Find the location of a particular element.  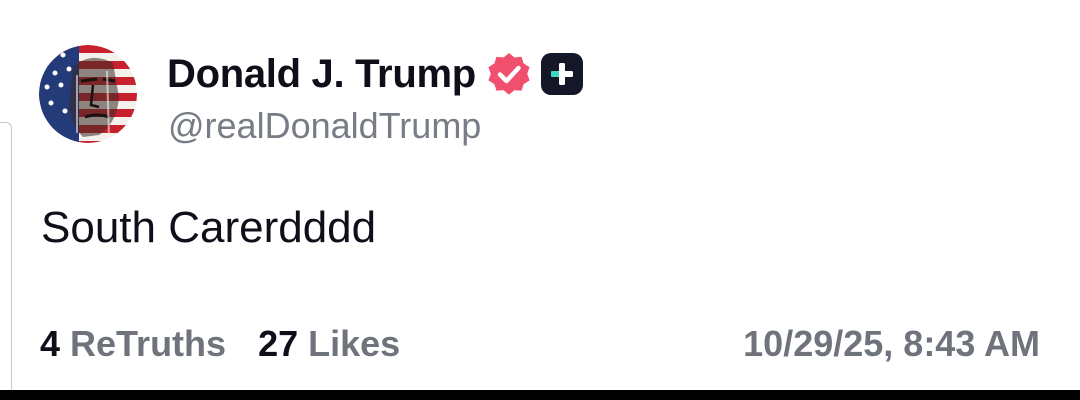

avatar is located at coordinates (88, 94).